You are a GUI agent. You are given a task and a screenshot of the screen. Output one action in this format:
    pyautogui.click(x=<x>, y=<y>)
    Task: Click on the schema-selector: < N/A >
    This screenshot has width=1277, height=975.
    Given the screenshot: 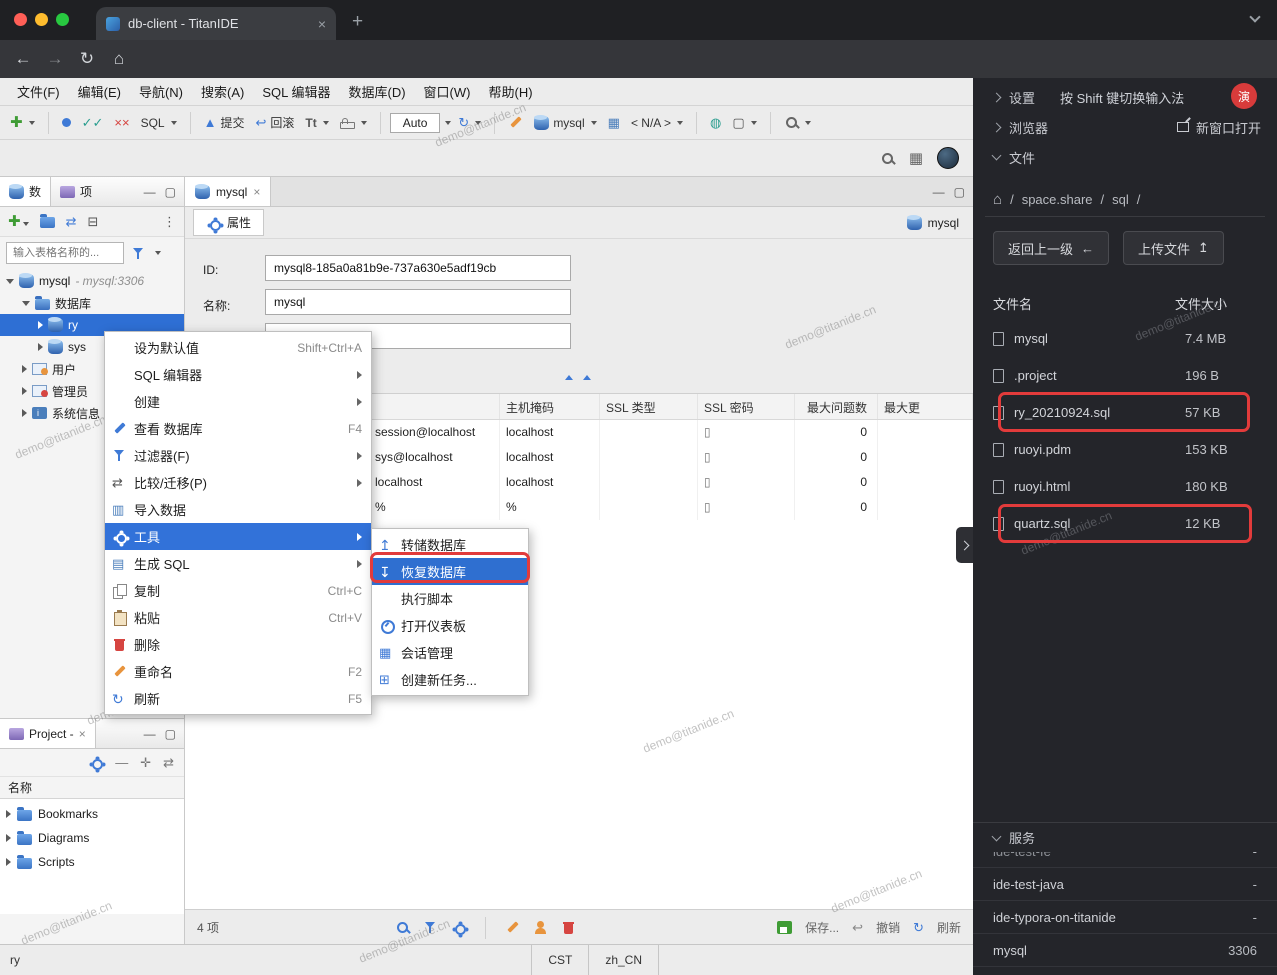 What is the action you would take?
    pyautogui.click(x=657, y=123)
    